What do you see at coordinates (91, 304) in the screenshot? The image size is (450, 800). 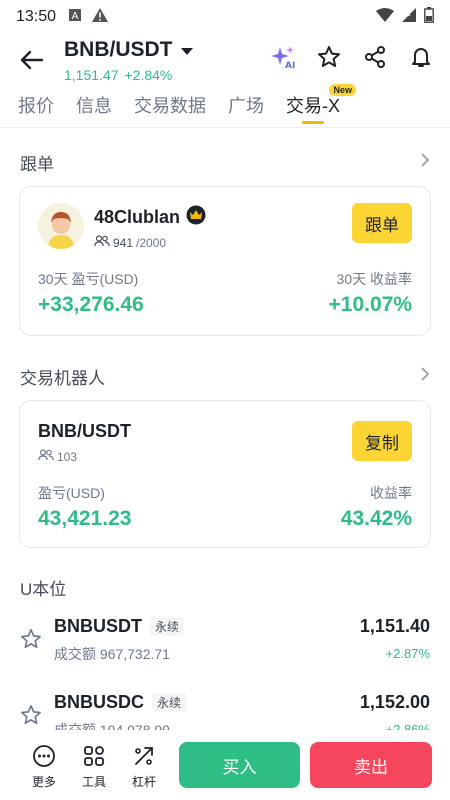 I see `pnl-value: +33,276.46` at bounding box center [91, 304].